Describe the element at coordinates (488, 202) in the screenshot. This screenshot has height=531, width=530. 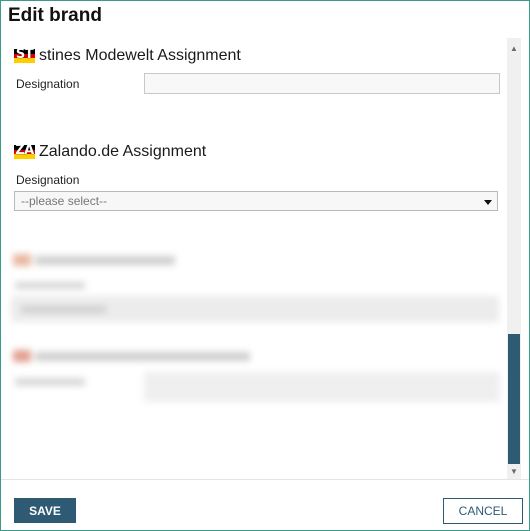
I see `chevron-down-icon` at that location.